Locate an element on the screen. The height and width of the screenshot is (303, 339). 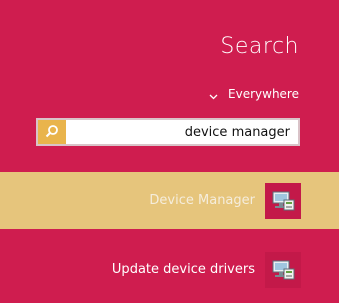
search-icon is located at coordinates (52, 132).